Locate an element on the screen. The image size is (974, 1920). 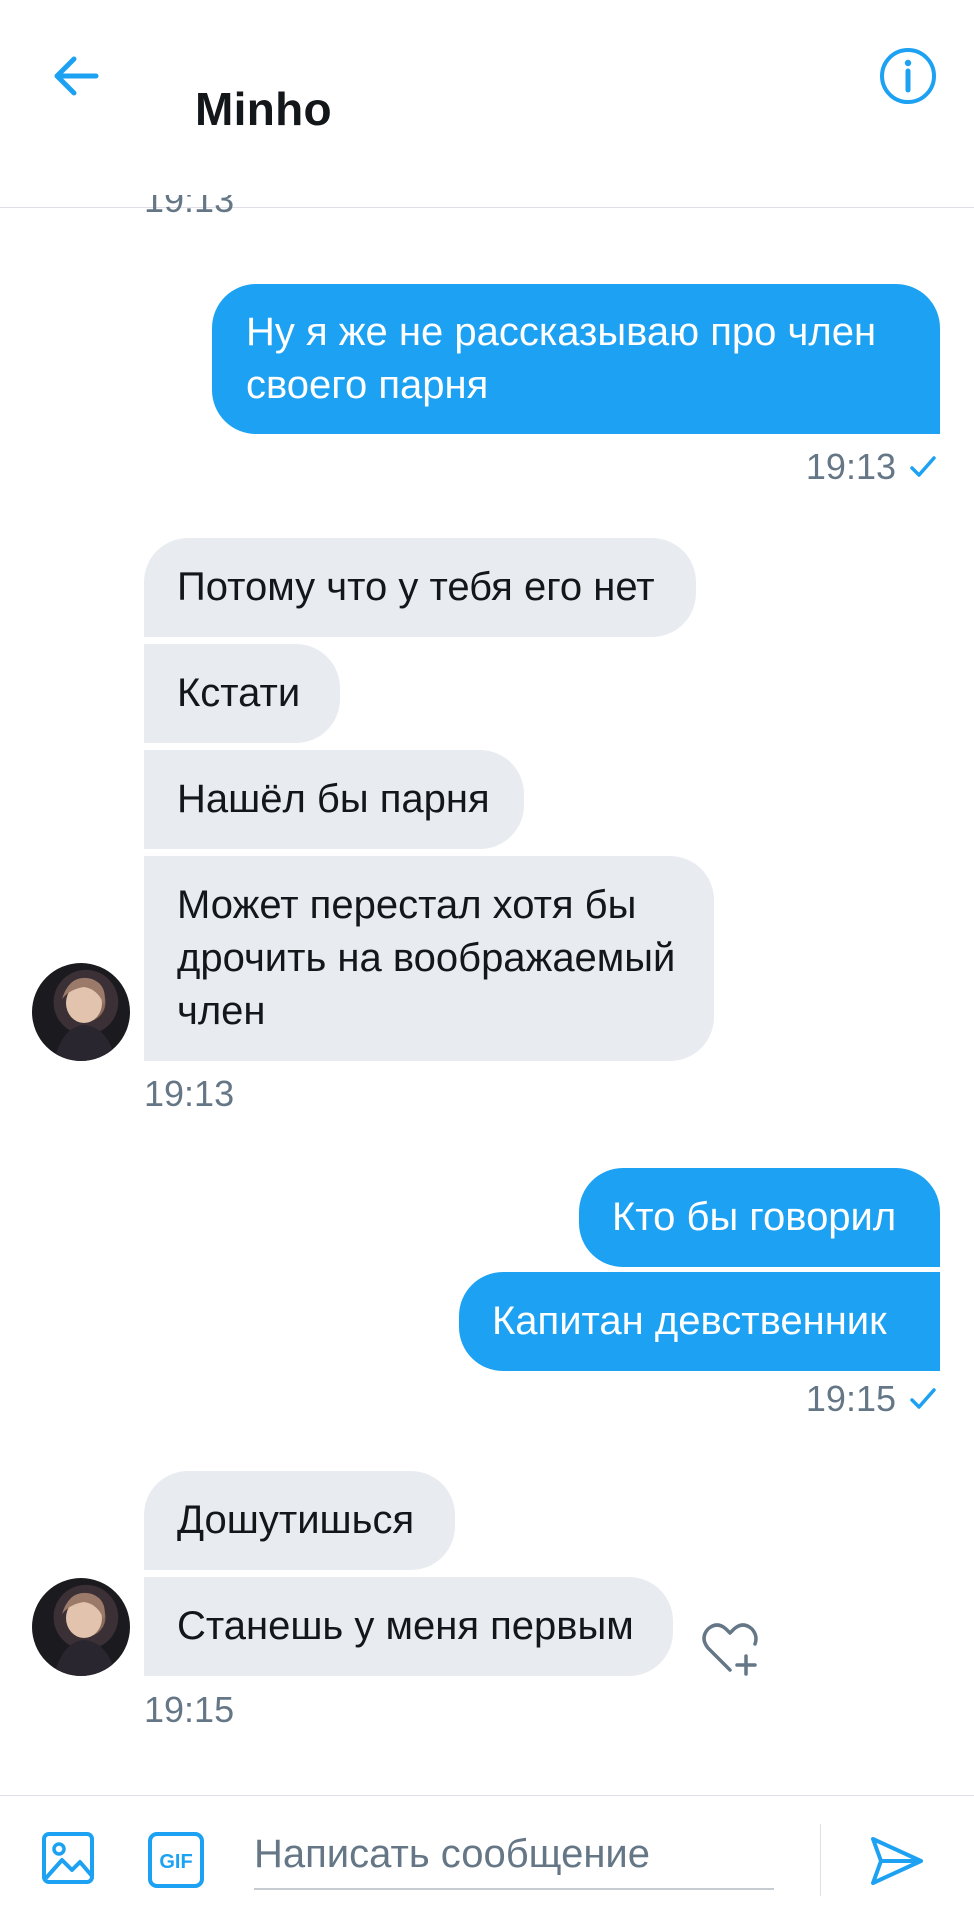
incoming-message: Станешь у меня первым is located at coordinates (408, 1626).